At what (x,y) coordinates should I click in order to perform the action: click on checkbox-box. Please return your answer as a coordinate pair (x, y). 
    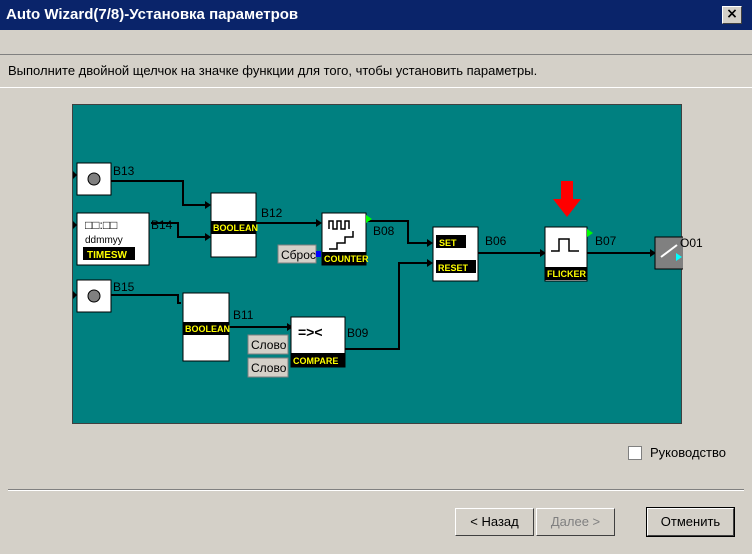
    Looking at the image, I should click on (635, 453).